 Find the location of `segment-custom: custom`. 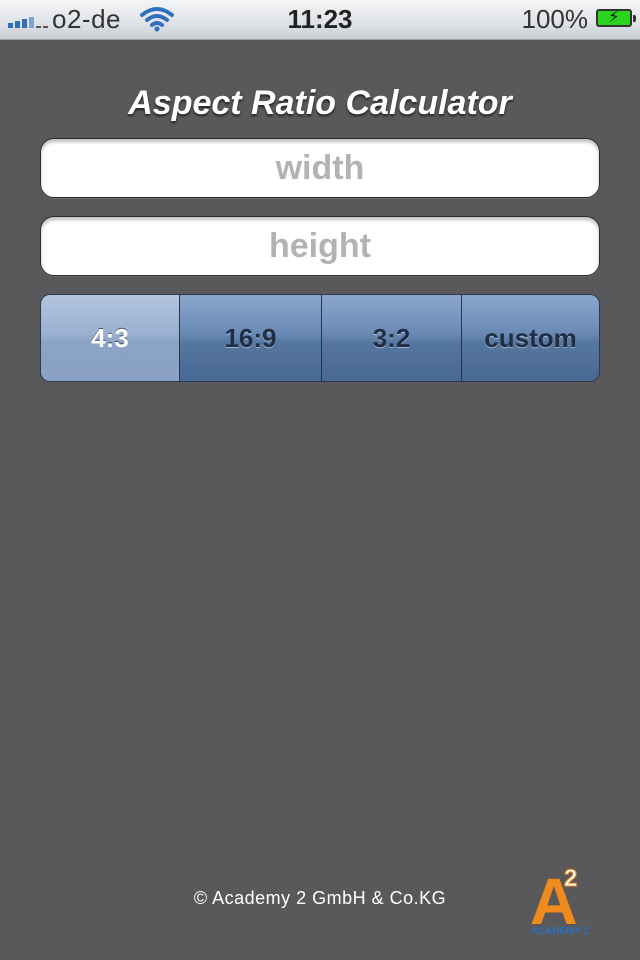

segment-custom: custom is located at coordinates (530, 338).